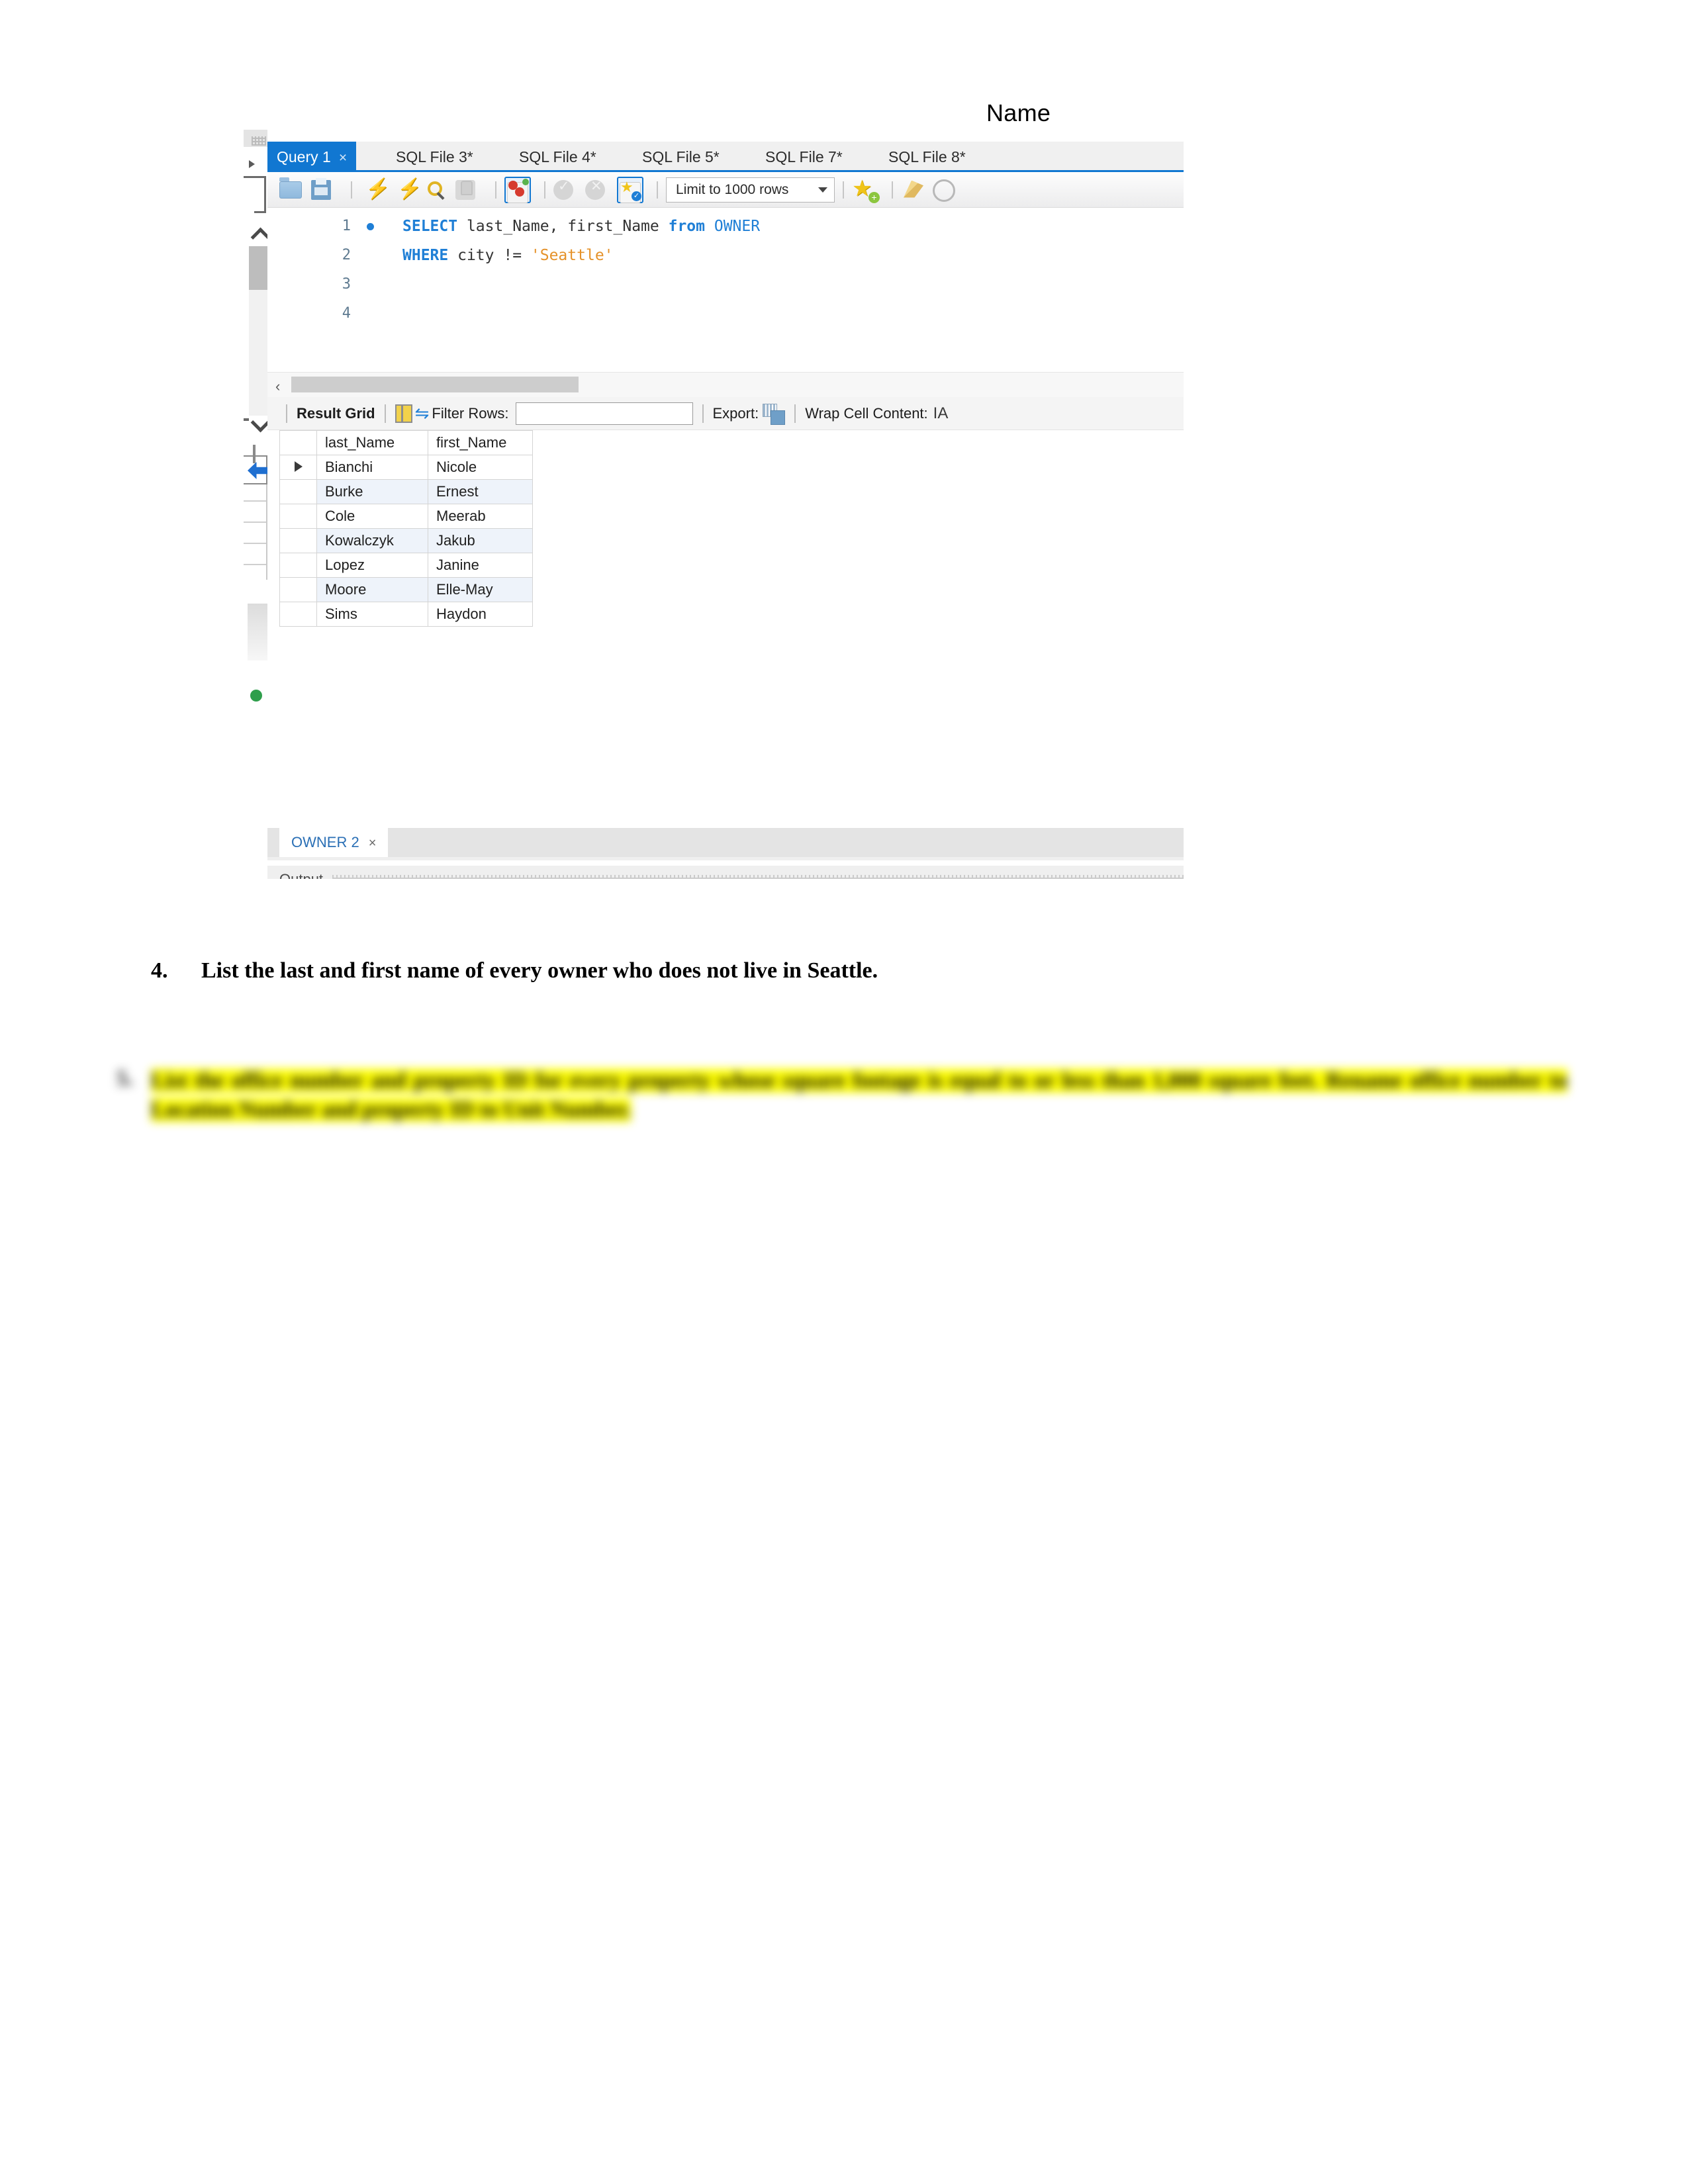  What do you see at coordinates (630, 189) in the screenshot?
I see `toggle-query-options-icon: ★ ✓` at bounding box center [630, 189].